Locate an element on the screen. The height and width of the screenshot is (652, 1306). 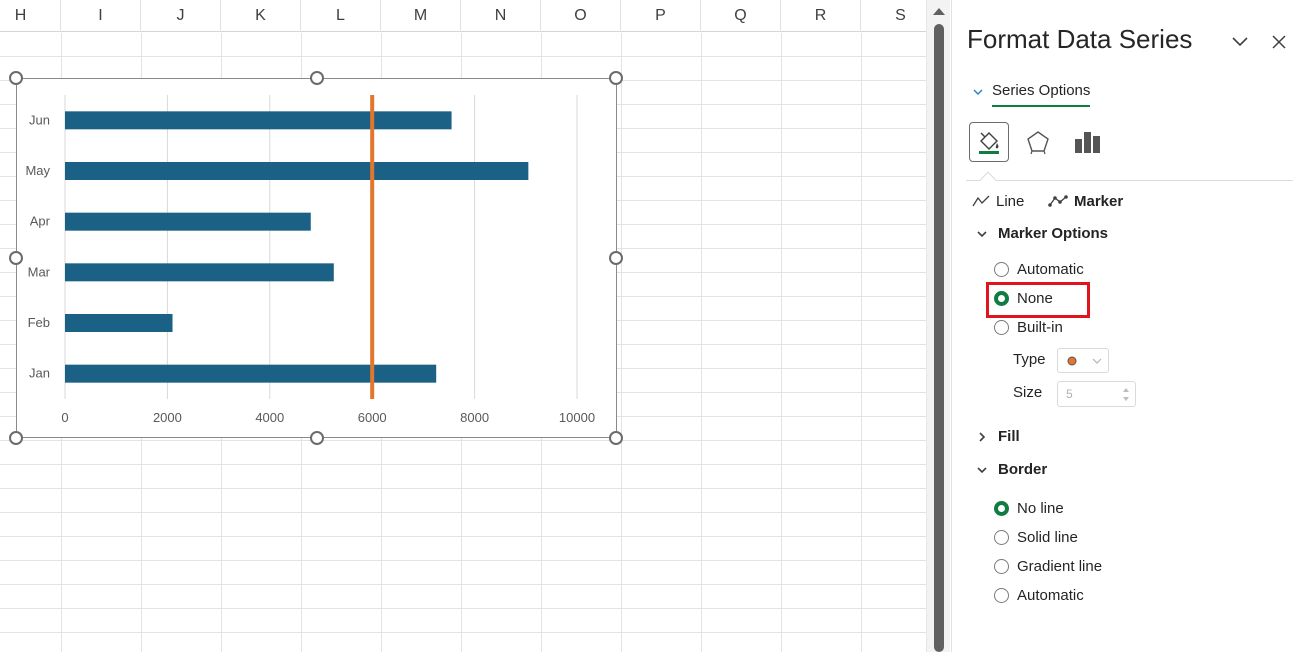
line-icon is located at coordinates (981, 201).